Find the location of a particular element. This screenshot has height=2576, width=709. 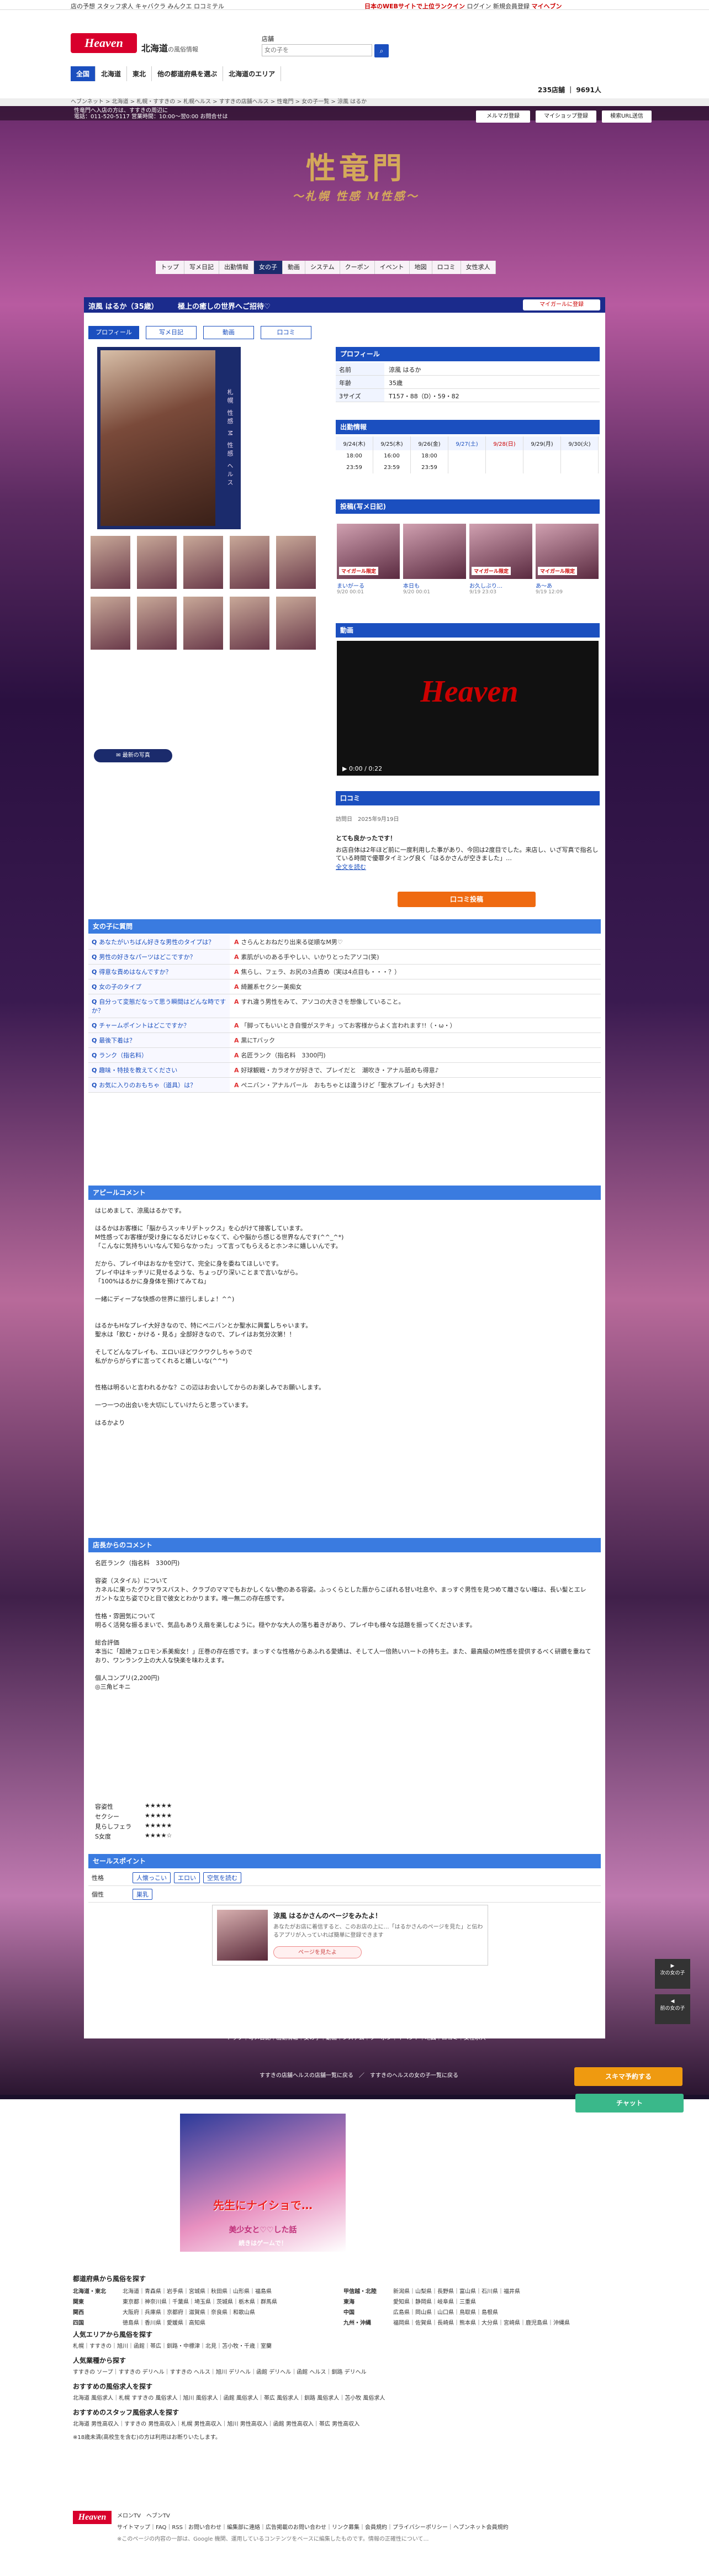

fav-button: マイガールに登録 is located at coordinates (562, 304).